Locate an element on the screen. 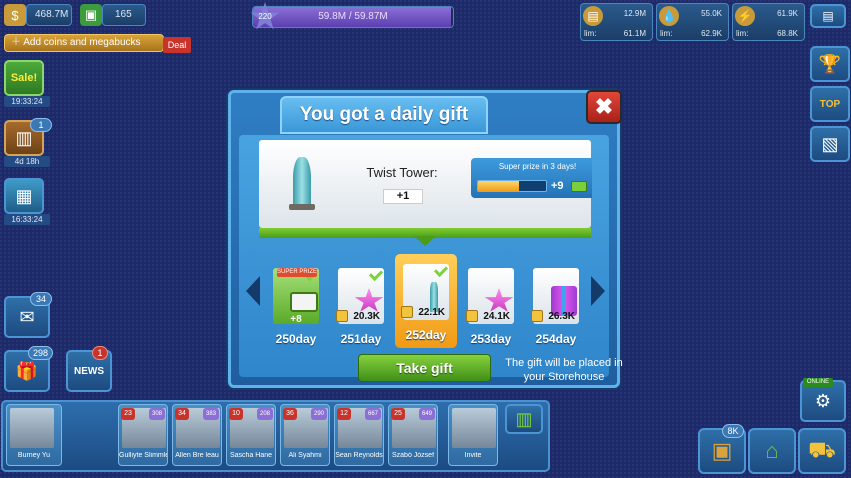 Image resolution: width=851 pixels, height=478 pixels. top-label: TOP is located at coordinates (830, 104).